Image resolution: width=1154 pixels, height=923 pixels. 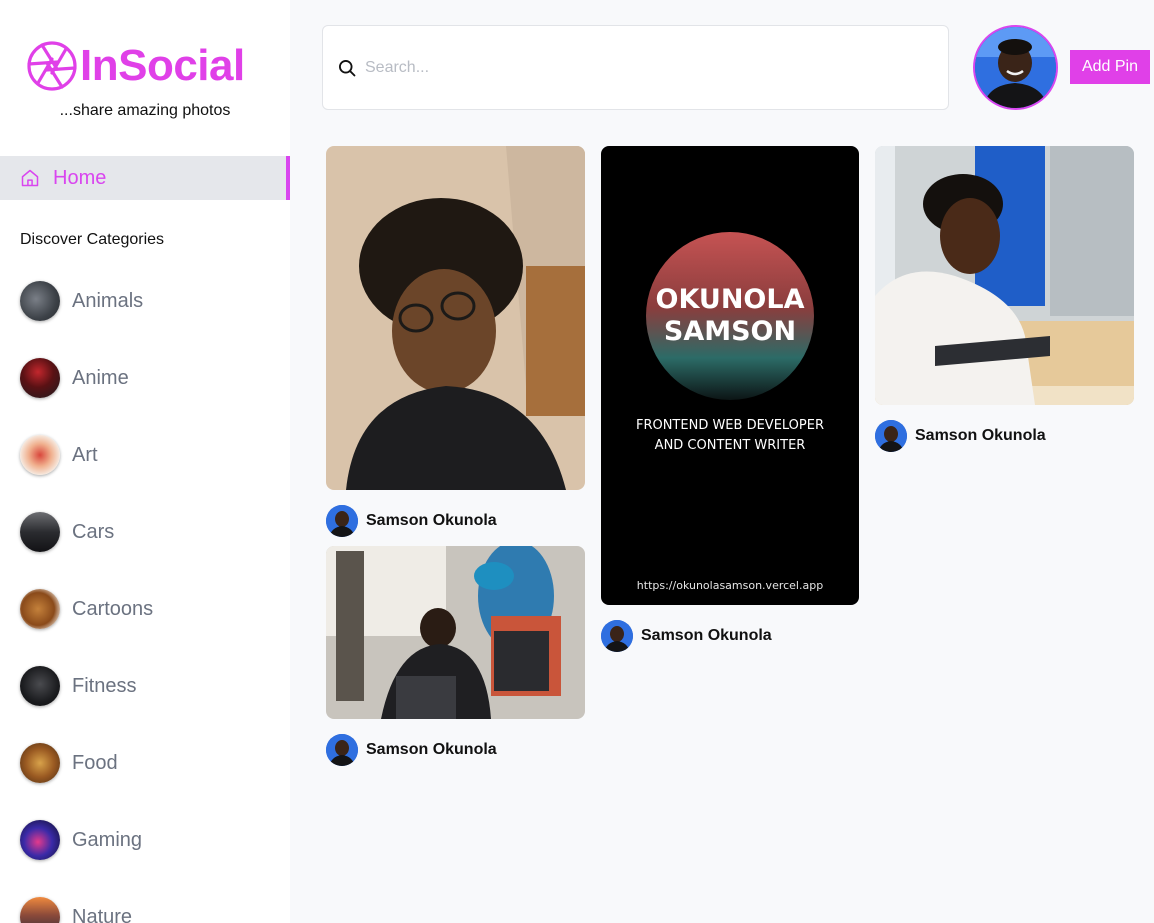 What do you see at coordinates (69, 763) in the screenshot?
I see `sidebar-item-food: Food` at bounding box center [69, 763].